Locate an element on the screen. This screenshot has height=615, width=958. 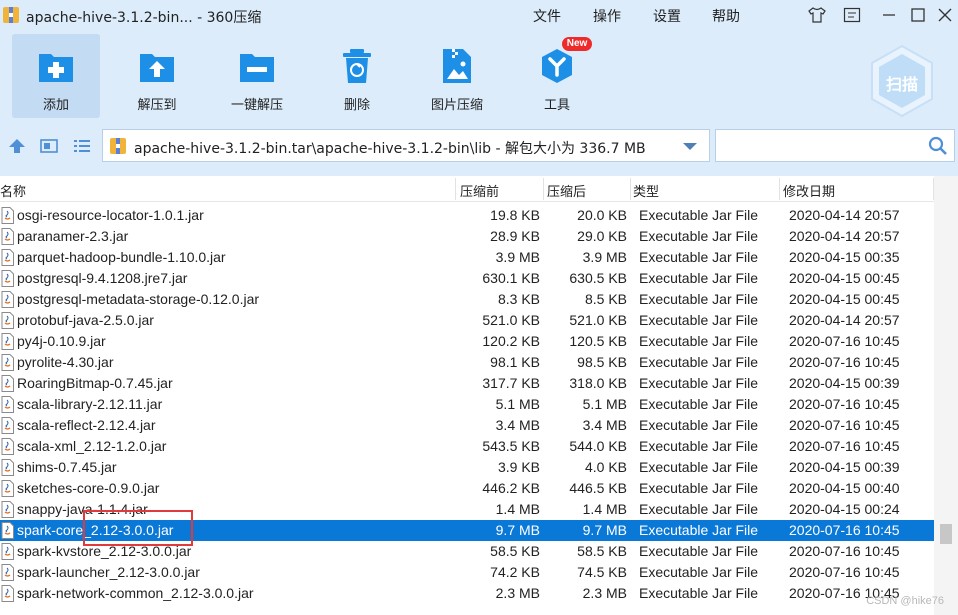
file-original-size: 446.5 KB is located at coordinates (598, 488).